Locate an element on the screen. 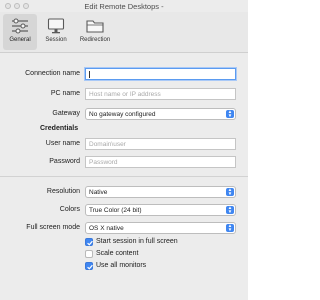  window-title: Edit Remote Desktops - is located at coordinates (124, 6).